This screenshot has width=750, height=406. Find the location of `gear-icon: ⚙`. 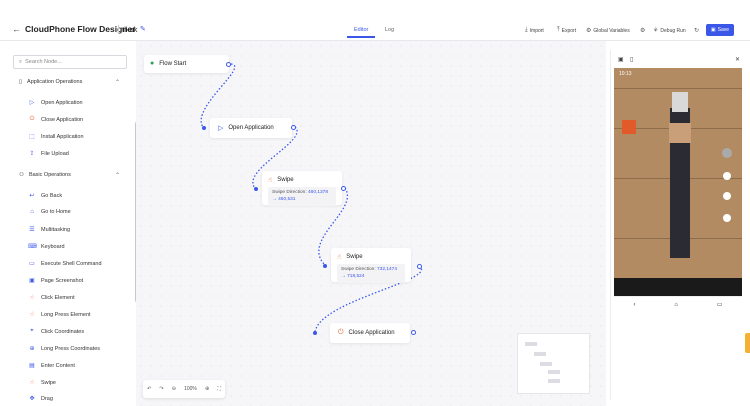

gear-icon: ⚙ is located at coordinates (589, 31).